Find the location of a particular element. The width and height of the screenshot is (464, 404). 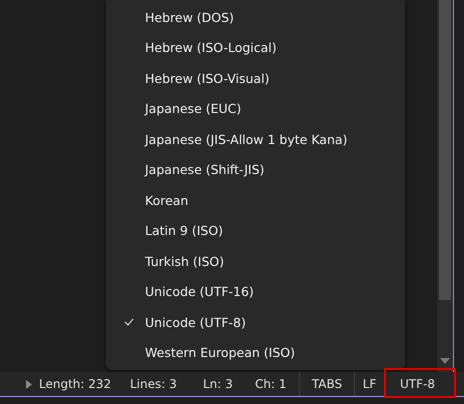

status-text: Ch: 1 is located at coordinates (271, 384).